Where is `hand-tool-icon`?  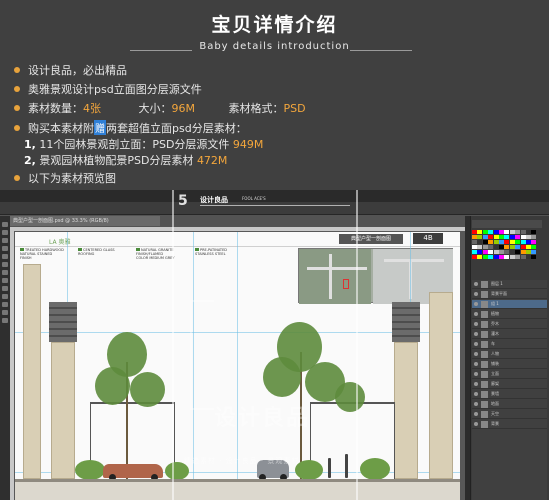 hand-tool-icon is located at coordinates (5, 312).